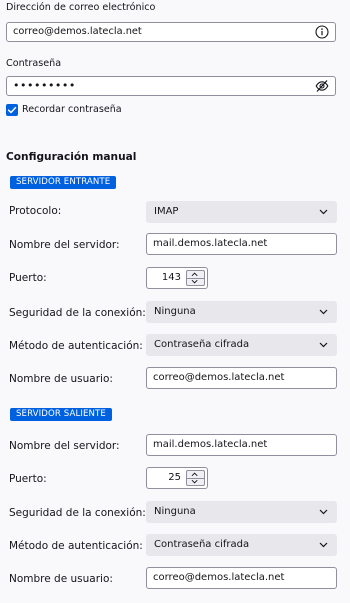 The width and height of the screenshot is (350, 603). What do you see at coordinates (322, 86) in the screenshot?
I see `eye-slash-icon` at bounding box center [322, 86].